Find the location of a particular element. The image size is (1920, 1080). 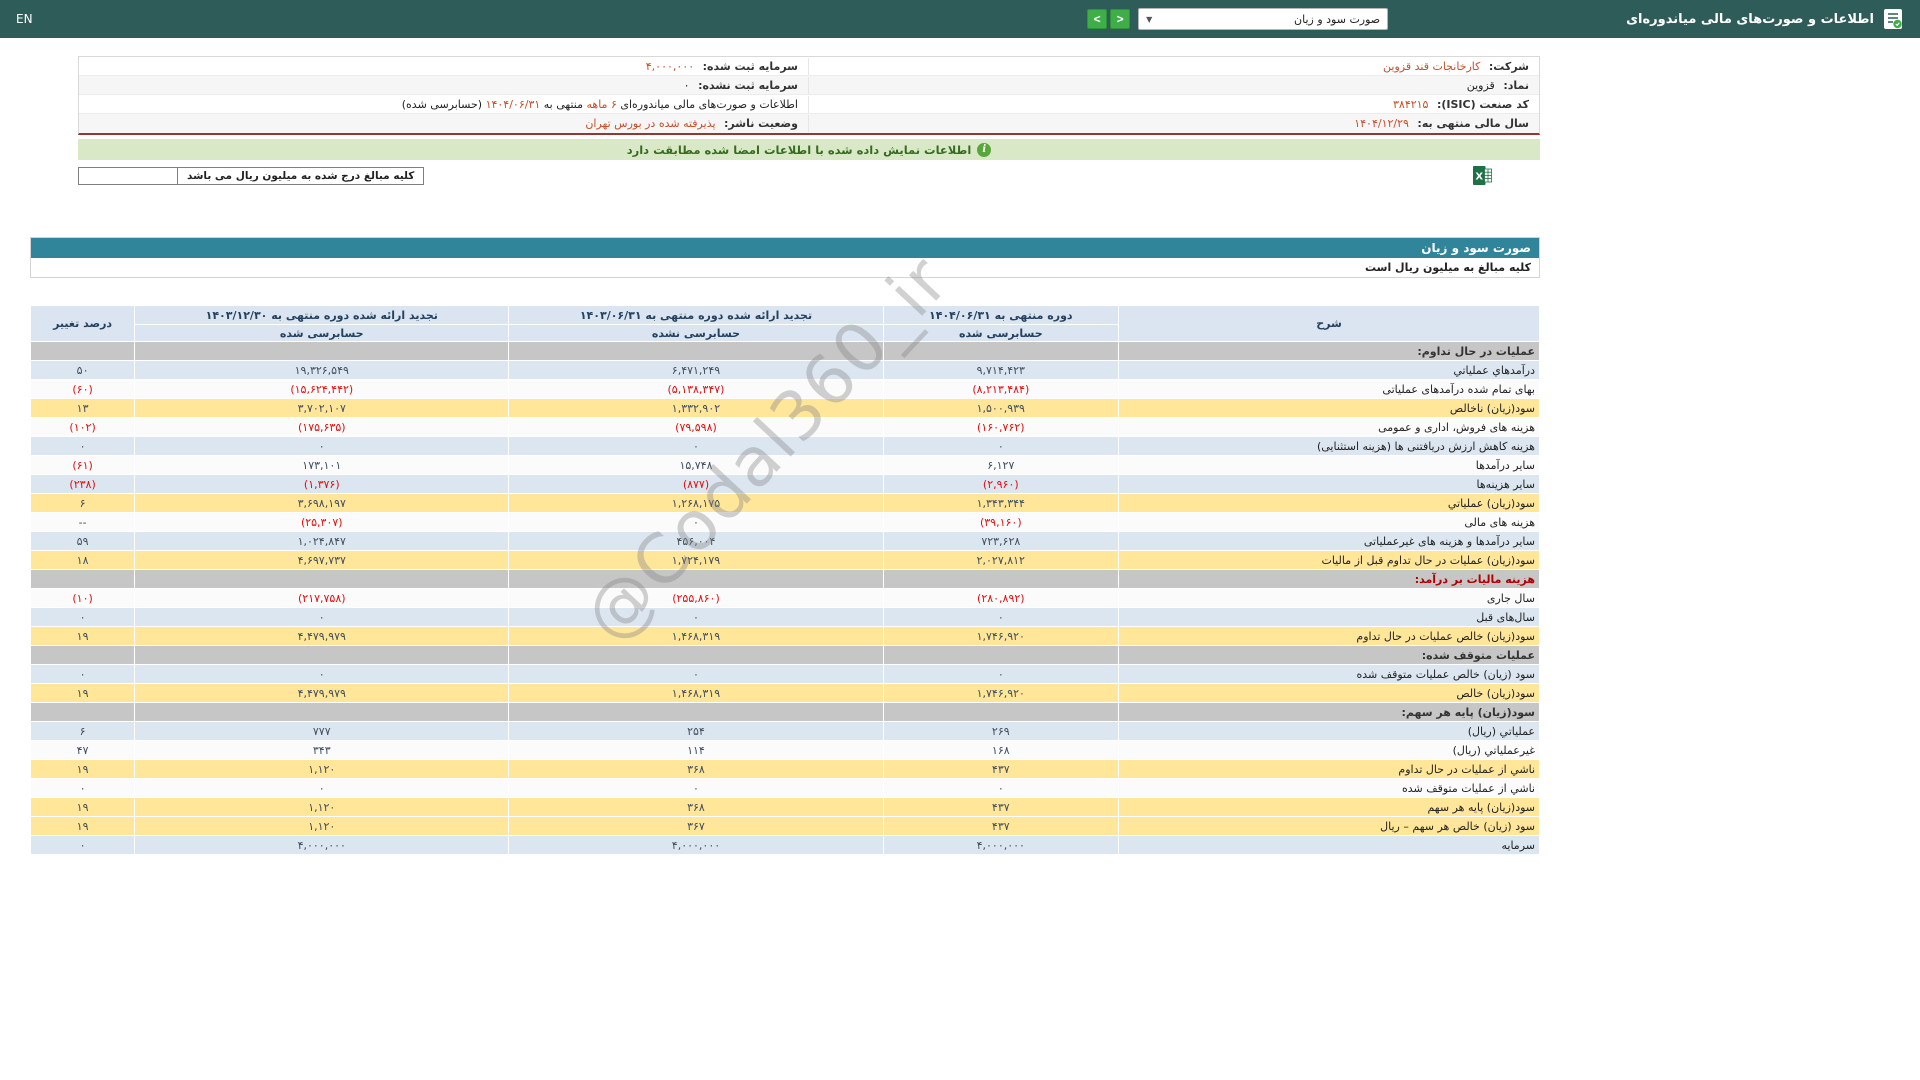

row-label: سود(زیان) خالص is located at coordinates (1329, 693).